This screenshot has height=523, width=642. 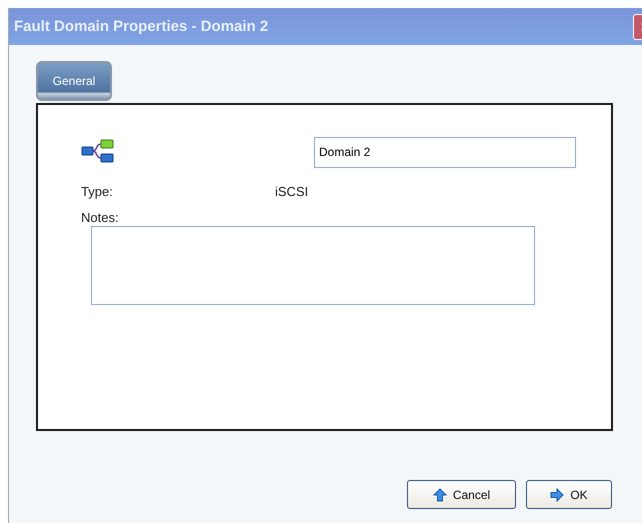 I want to click on tab: General, so click(x=74, y=81).